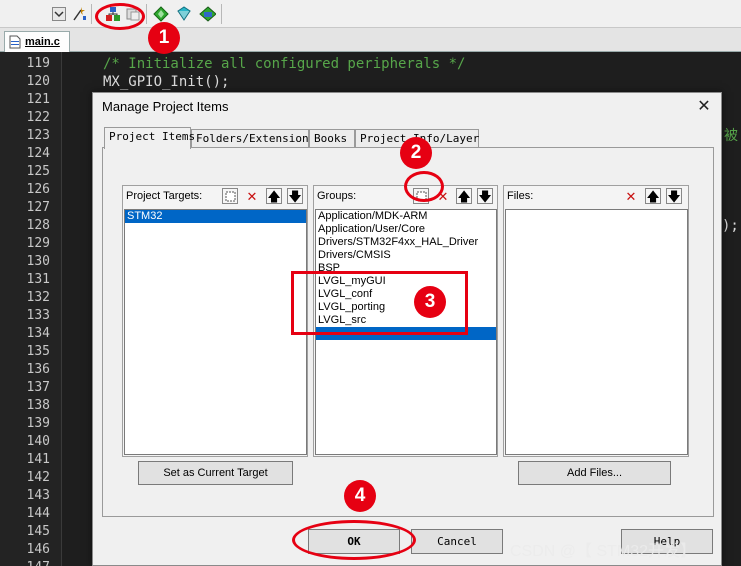  Describe the element at coordinates (457, 541) in the screenshot. I see `cancel-button: Cancel` at that location.